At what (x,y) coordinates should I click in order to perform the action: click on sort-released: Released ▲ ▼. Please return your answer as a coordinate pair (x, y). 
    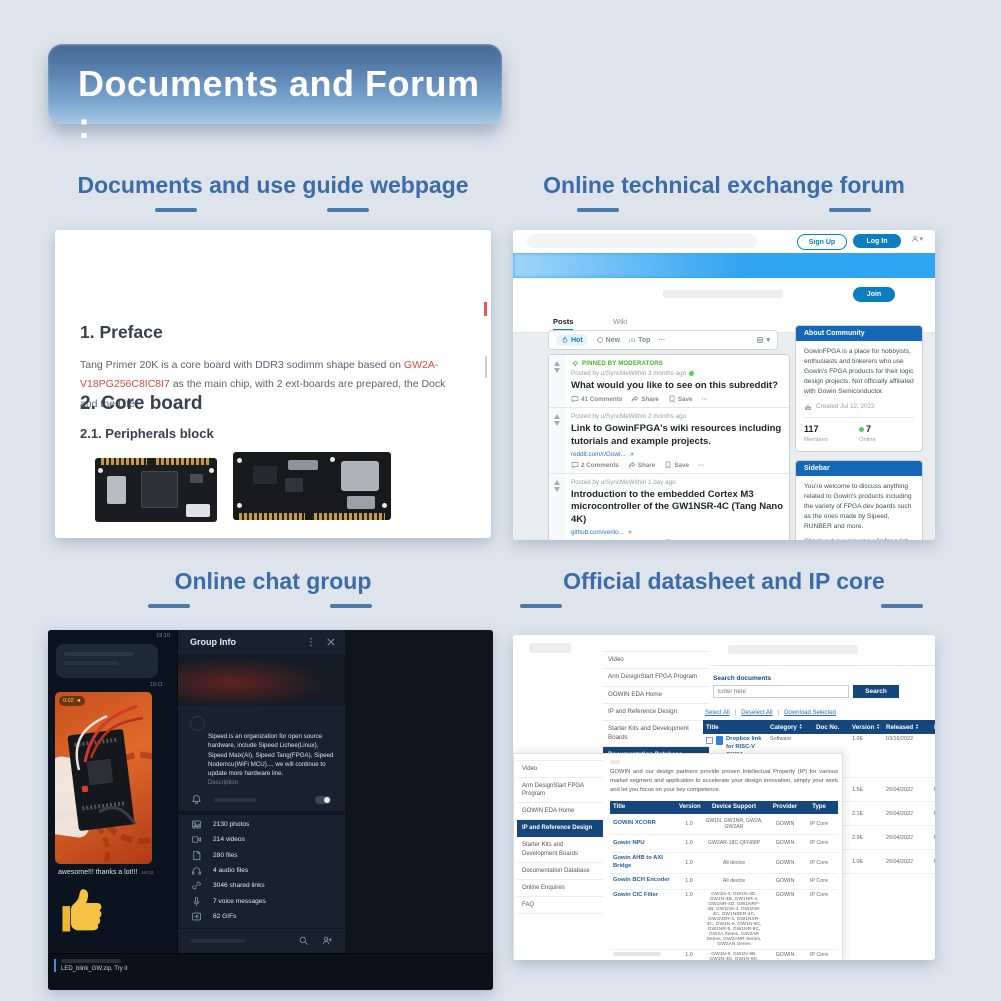
    Looking at the image, I should click on (907, 727).